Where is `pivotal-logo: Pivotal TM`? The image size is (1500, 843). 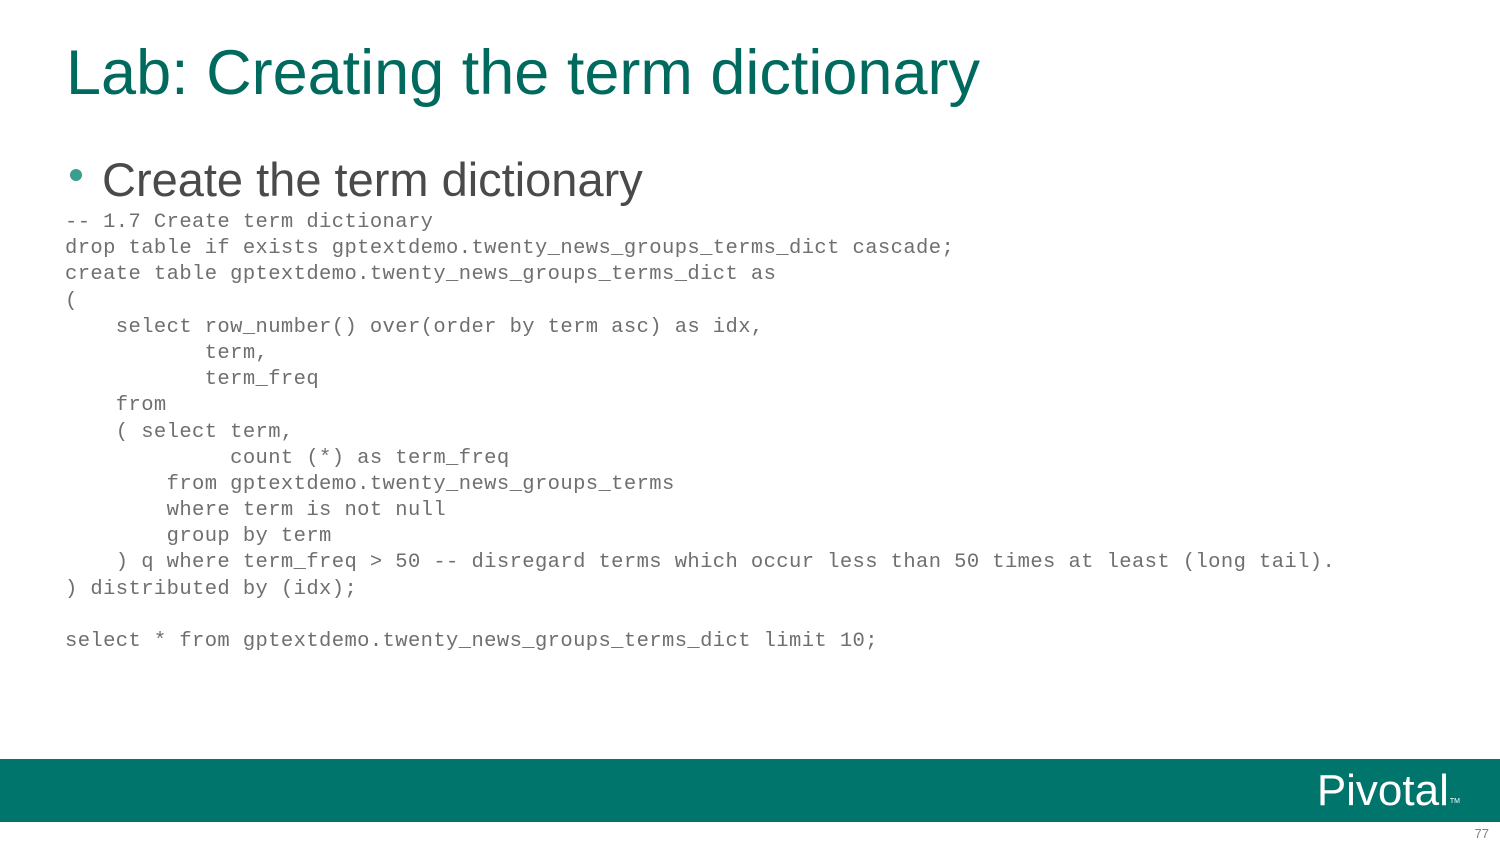 pivotal-logo: Pivotal TM is located at coordinates (1388, 791).